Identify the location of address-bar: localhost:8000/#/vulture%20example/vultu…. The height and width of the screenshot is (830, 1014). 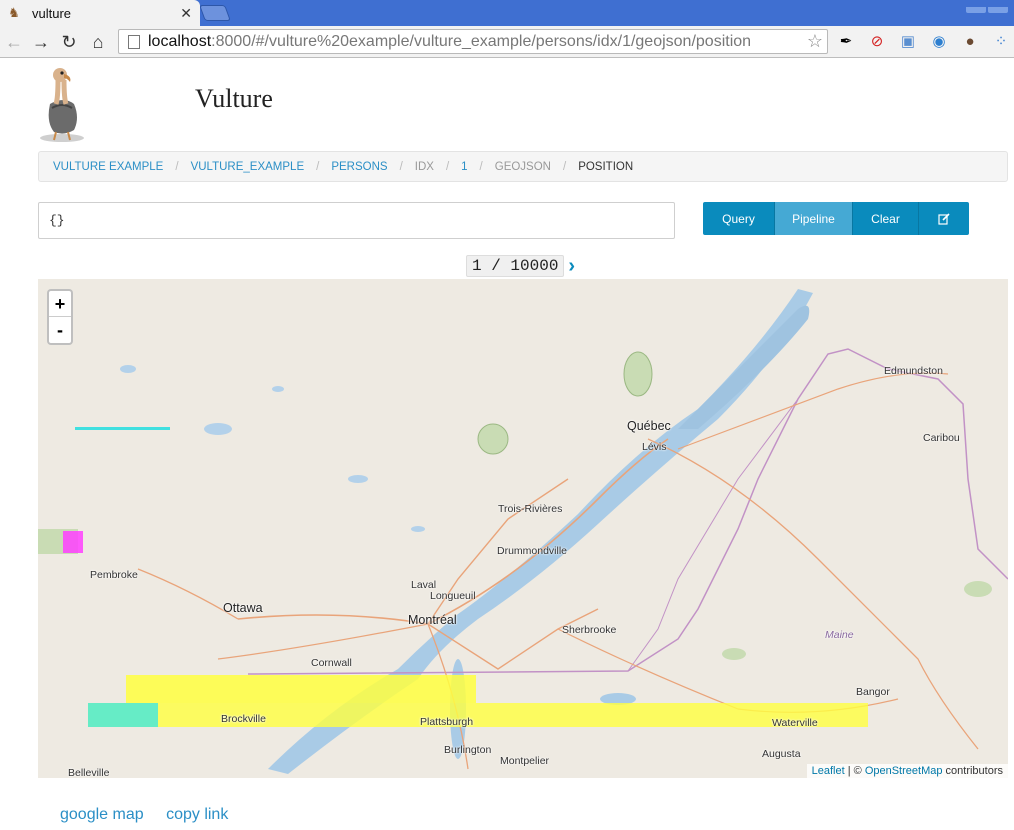
(473, 41).